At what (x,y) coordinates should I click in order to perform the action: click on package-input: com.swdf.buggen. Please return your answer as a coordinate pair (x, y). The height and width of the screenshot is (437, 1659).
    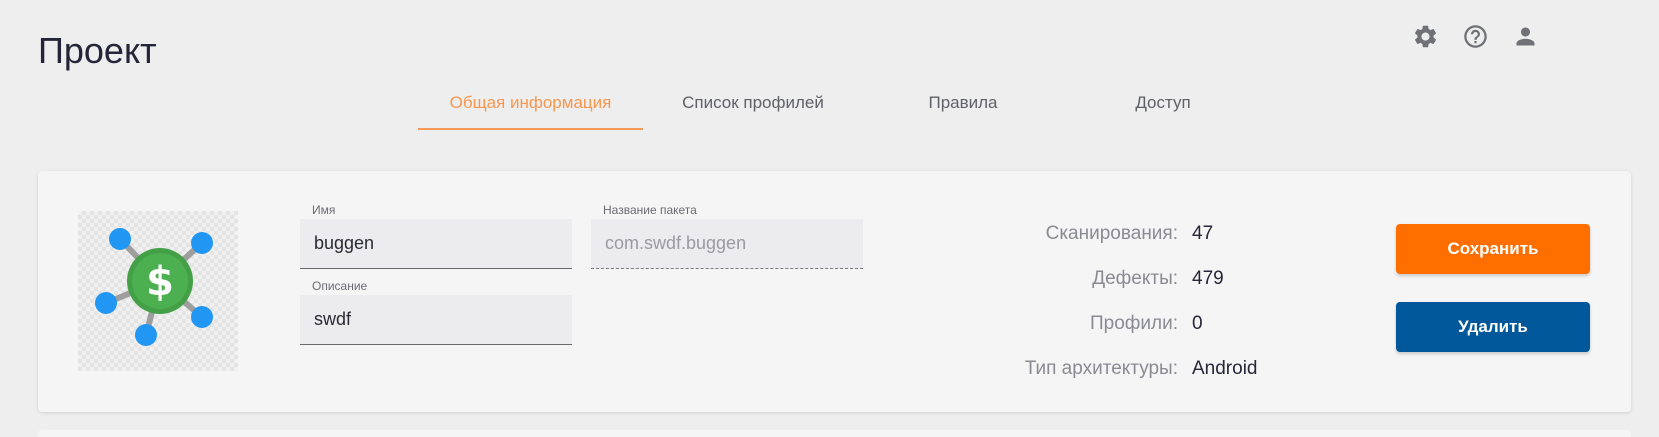
    Looking at the image, I should click on (727, 244).